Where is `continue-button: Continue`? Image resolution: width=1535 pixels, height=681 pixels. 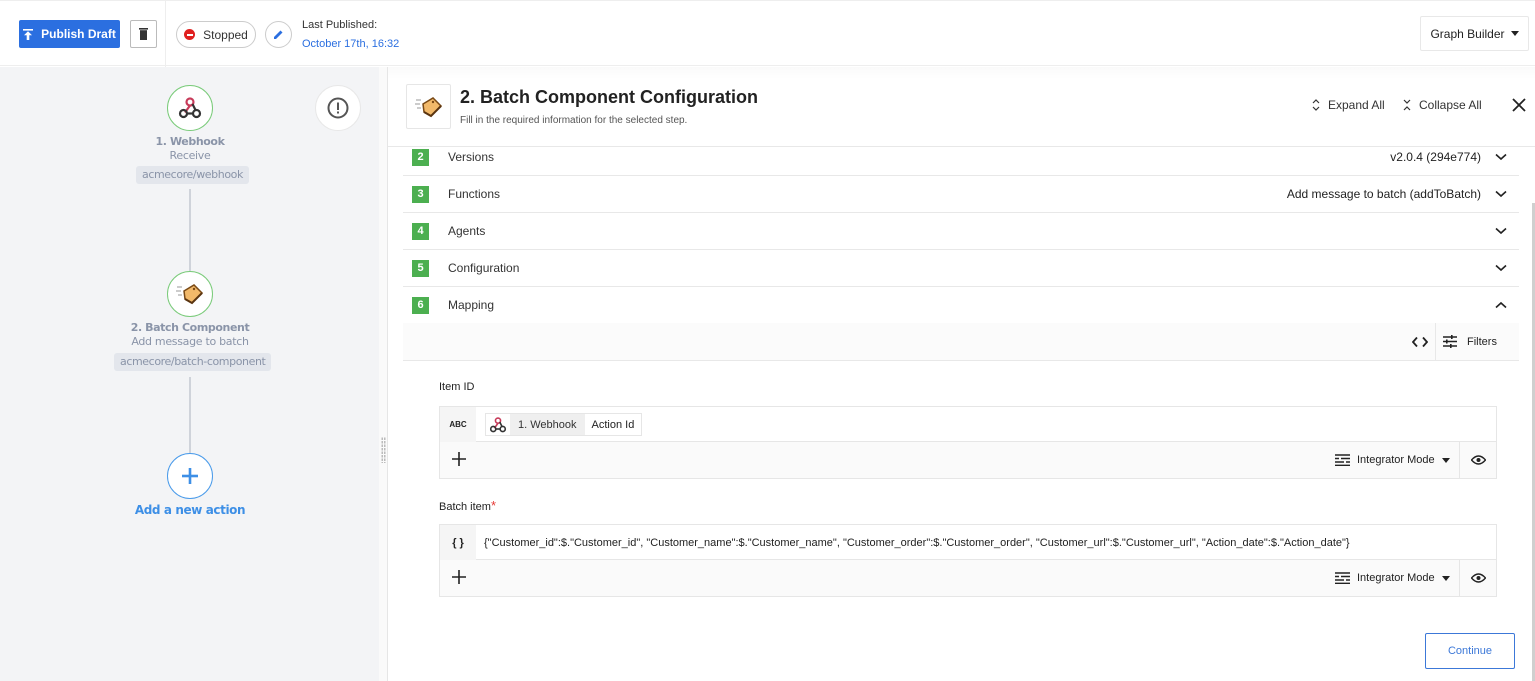
continue-button: Continue is located at coordinates (1470, 651).